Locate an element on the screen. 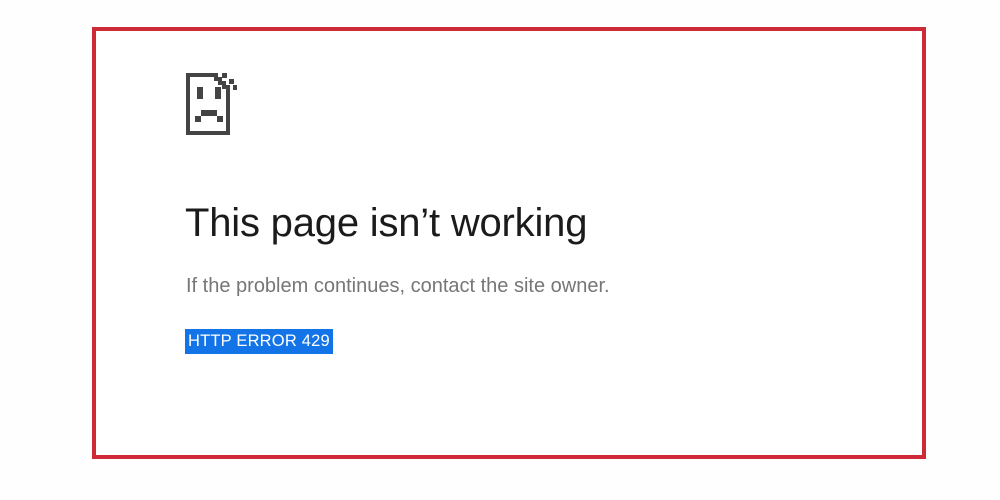  error-code-text: HTTP ERROR 429 is located at coordinates (259, 341).